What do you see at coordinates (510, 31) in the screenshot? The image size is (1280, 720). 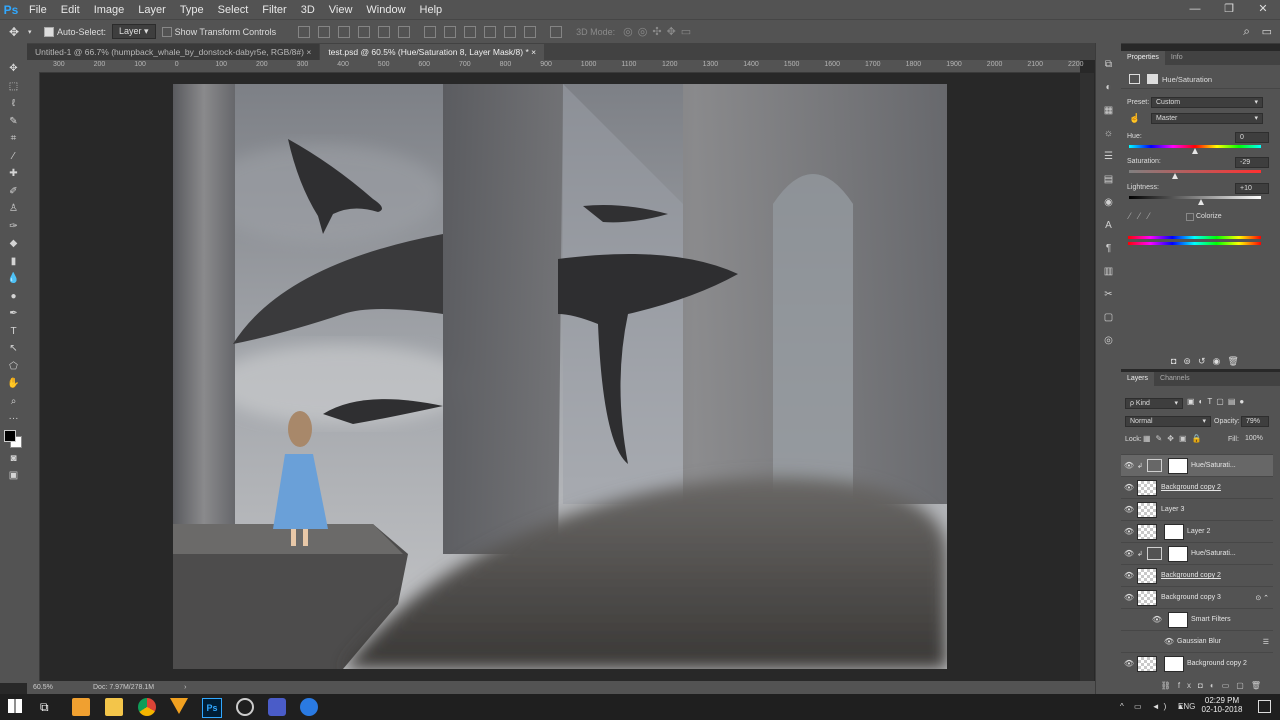 I see `distribute-hcenter-icon` at bounding box center [510, 31].